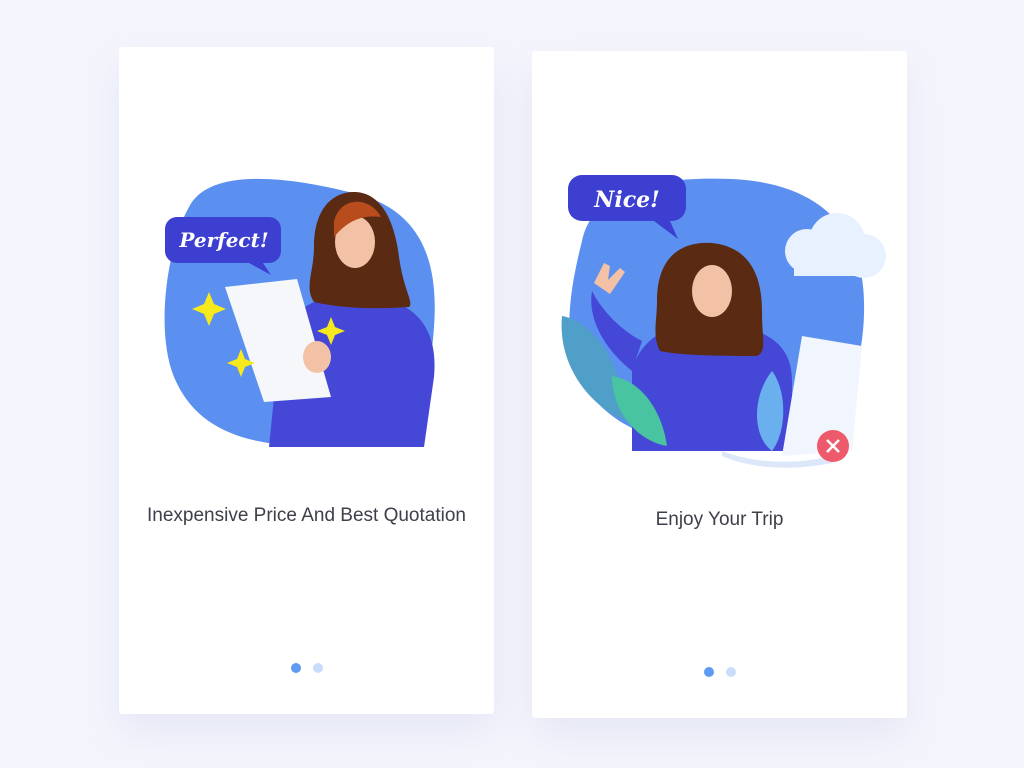 This screenshot has width=1024, height=768. What do you see at coordinates (626, 200) in the screenshot?
I see `bubble-text: Nice!` at bounding box center [626, 200].